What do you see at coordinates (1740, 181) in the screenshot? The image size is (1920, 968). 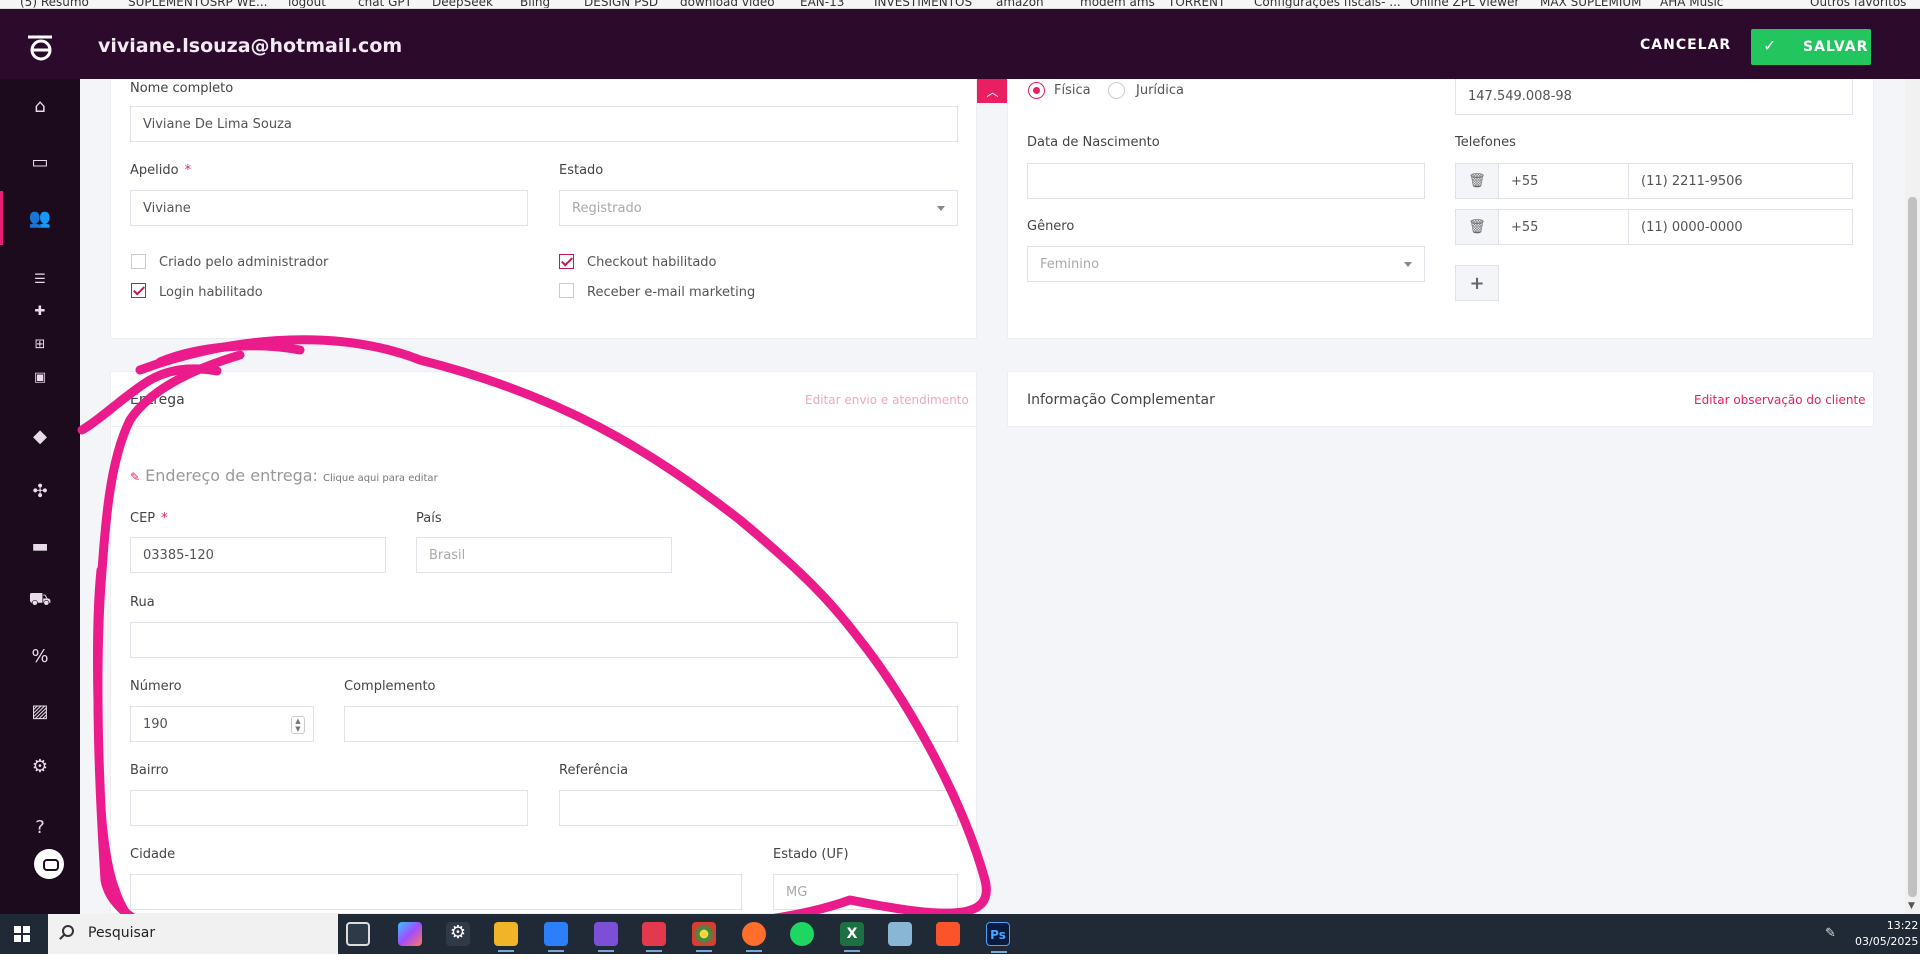 I see `phone-number-input: (11) 2211-9506` at bounding box center [1740, 181].